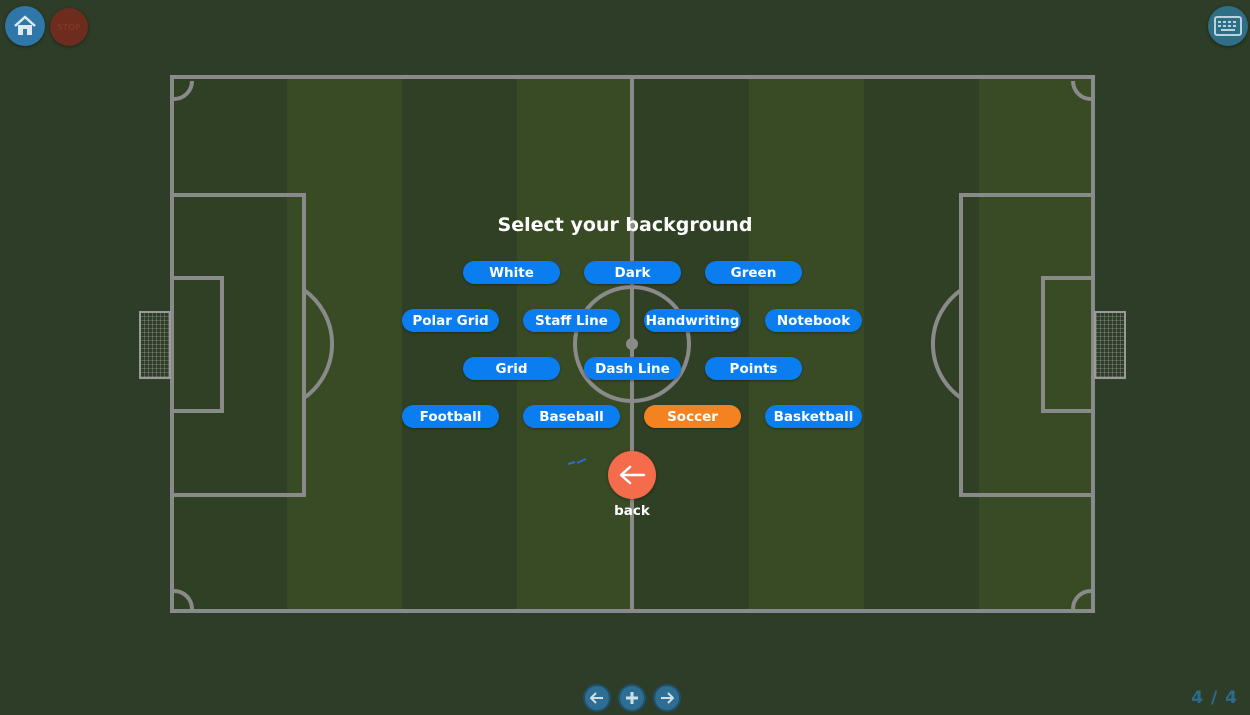 Image resolution: width=1250 pixels, height=715 pixels. What do you see at coordinates (813, 320) in the screenshot?
I see `option-notebook: Notebook` at bounding box center [813, 320].